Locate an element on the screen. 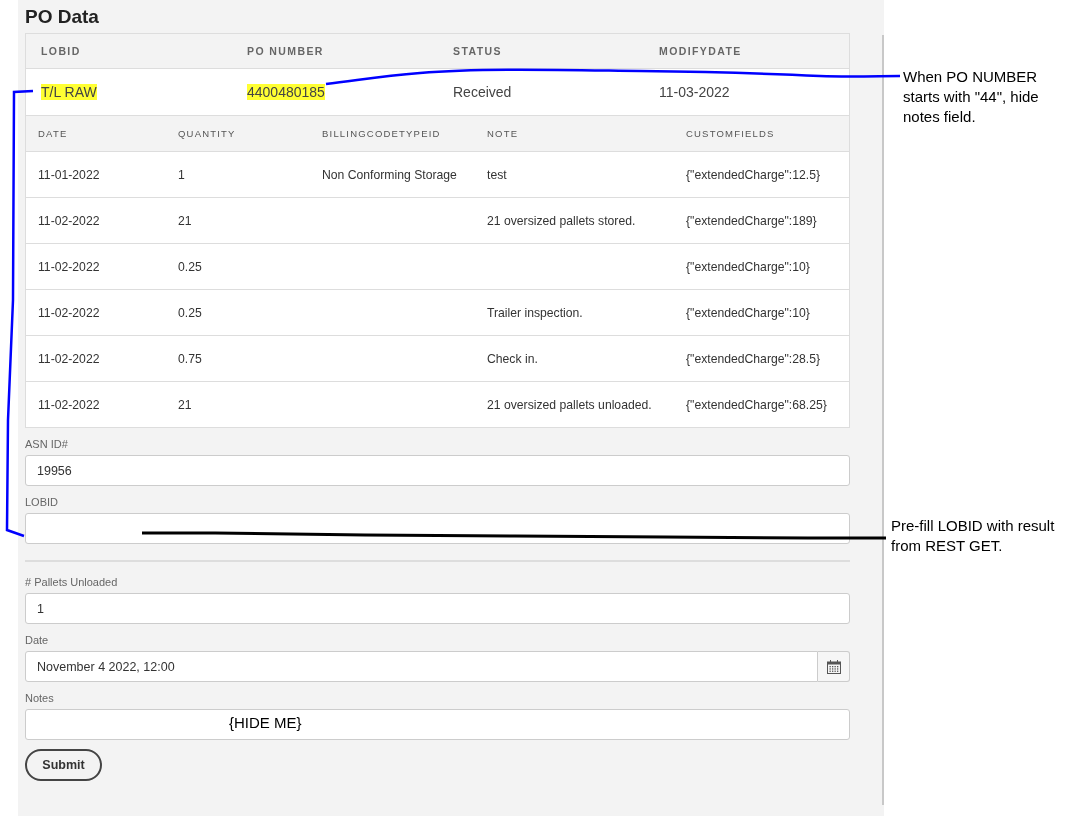 This screenshot has width=1078, height=824. table-cell-text: 11-01-2022 is located at coordinates (69, 174).